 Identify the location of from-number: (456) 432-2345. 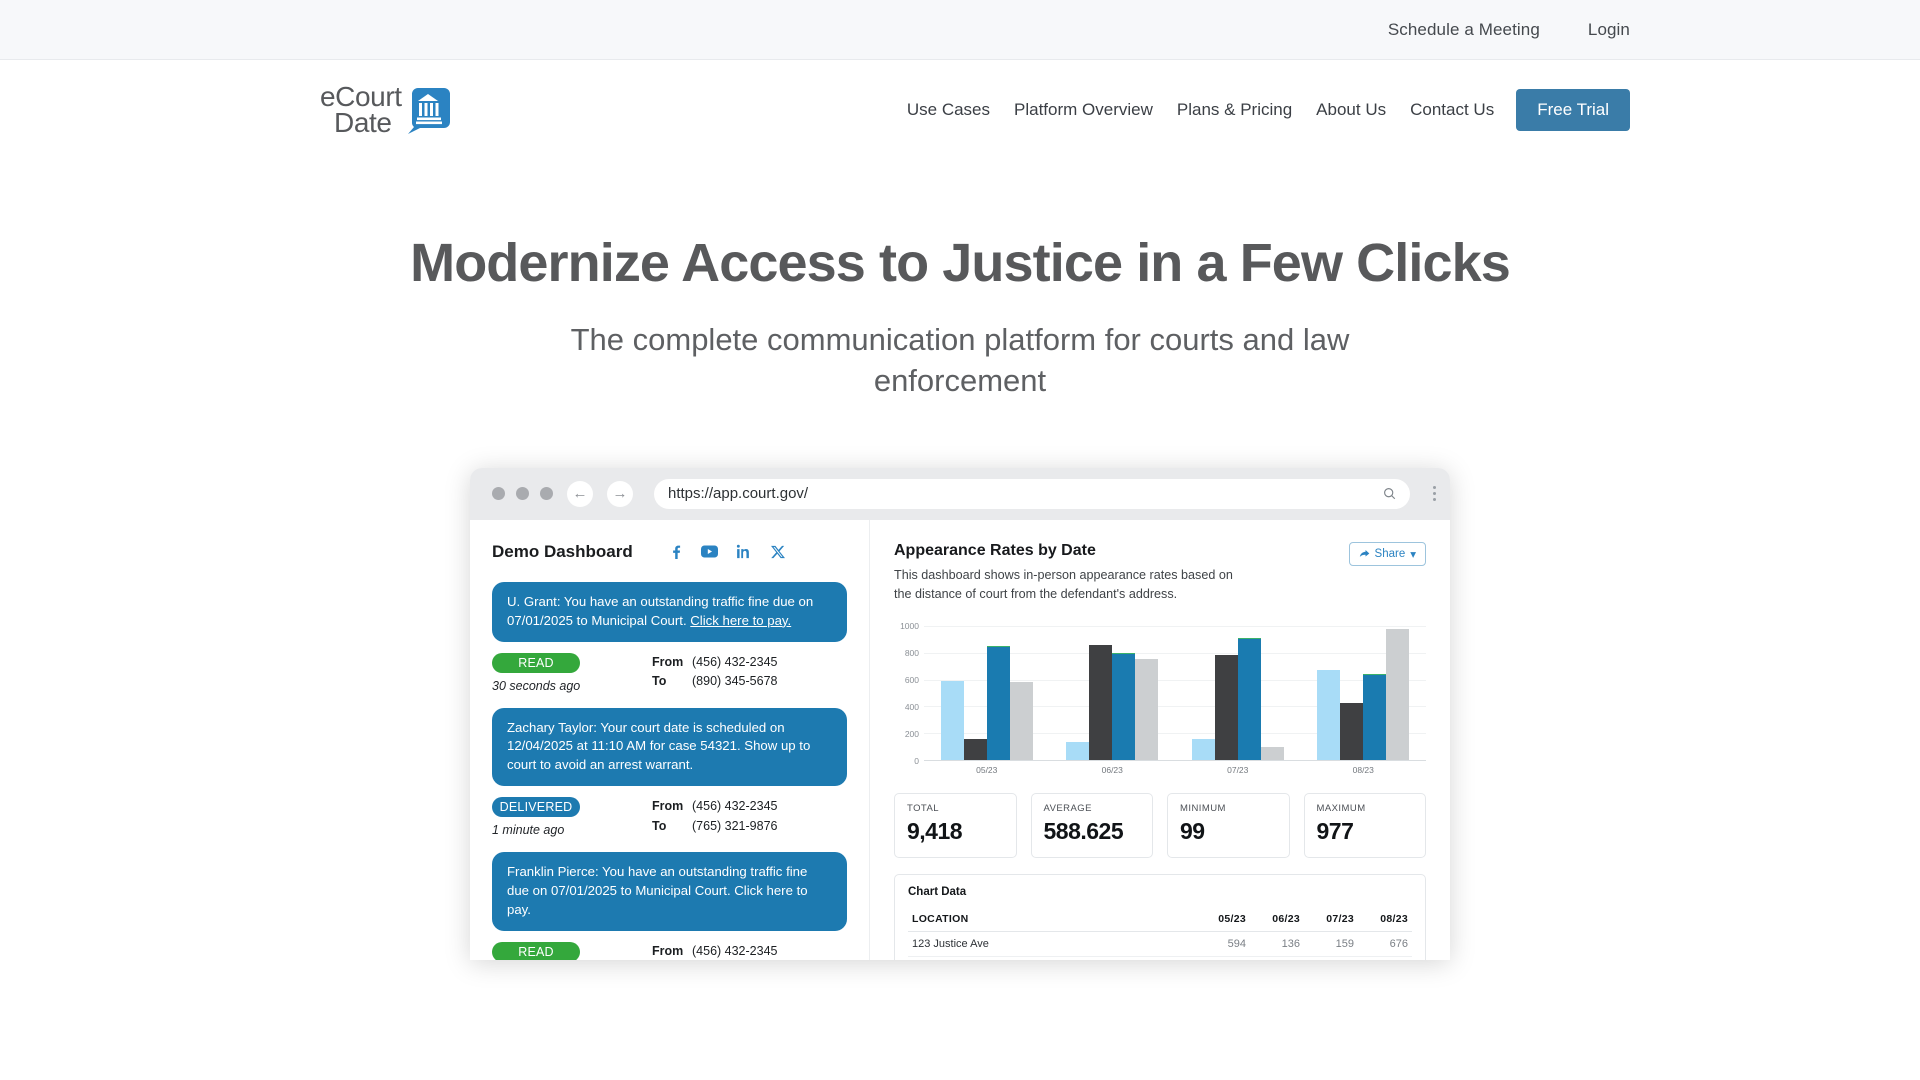
(735, 806).